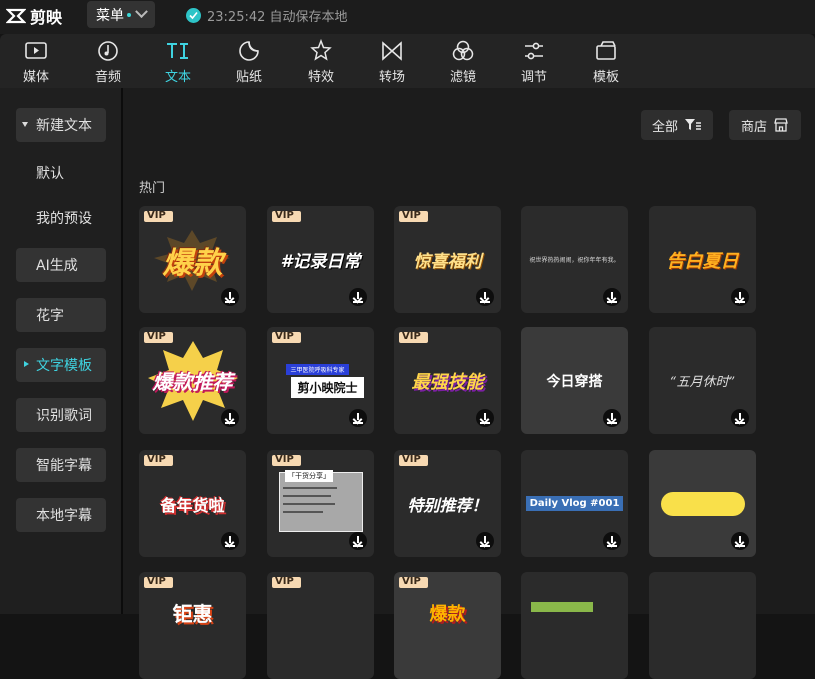  Describe the element at coordinates (178, 62) in the screenshot. I see `tab-text: 文本` at that location.